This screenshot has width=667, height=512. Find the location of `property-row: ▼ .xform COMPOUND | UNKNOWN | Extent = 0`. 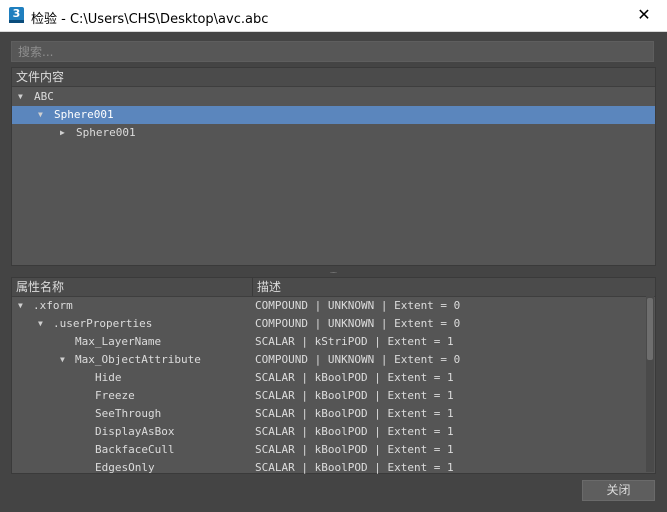

property-row: ▼ .xform COMPOUND | UNKNOWN | Extent = 0 is located at coordinates (329, 306).